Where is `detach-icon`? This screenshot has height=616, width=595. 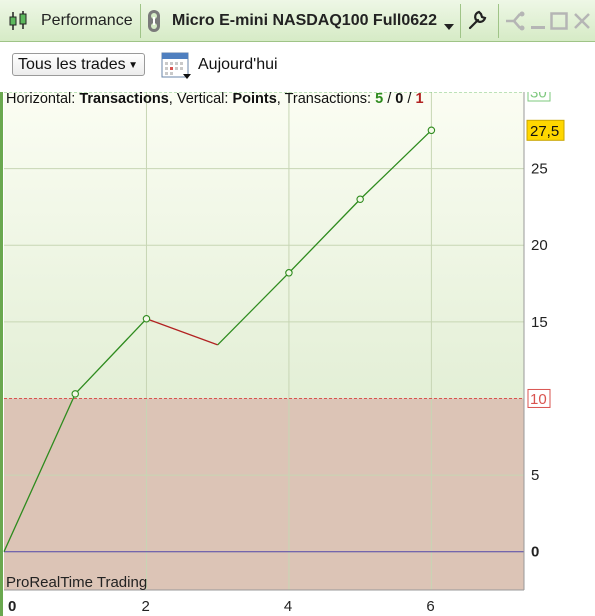 detach-icon is located at coordinates (516, 23).